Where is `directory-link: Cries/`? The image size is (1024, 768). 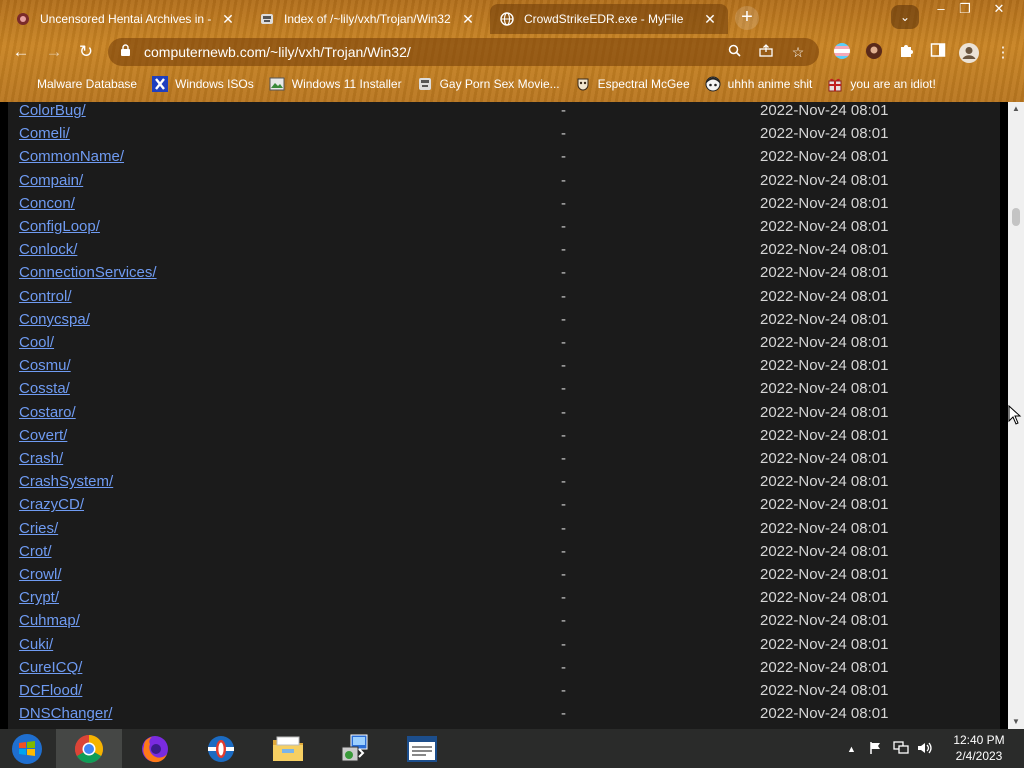
directory-link: Cries/ is located at coordinates (38, 528).